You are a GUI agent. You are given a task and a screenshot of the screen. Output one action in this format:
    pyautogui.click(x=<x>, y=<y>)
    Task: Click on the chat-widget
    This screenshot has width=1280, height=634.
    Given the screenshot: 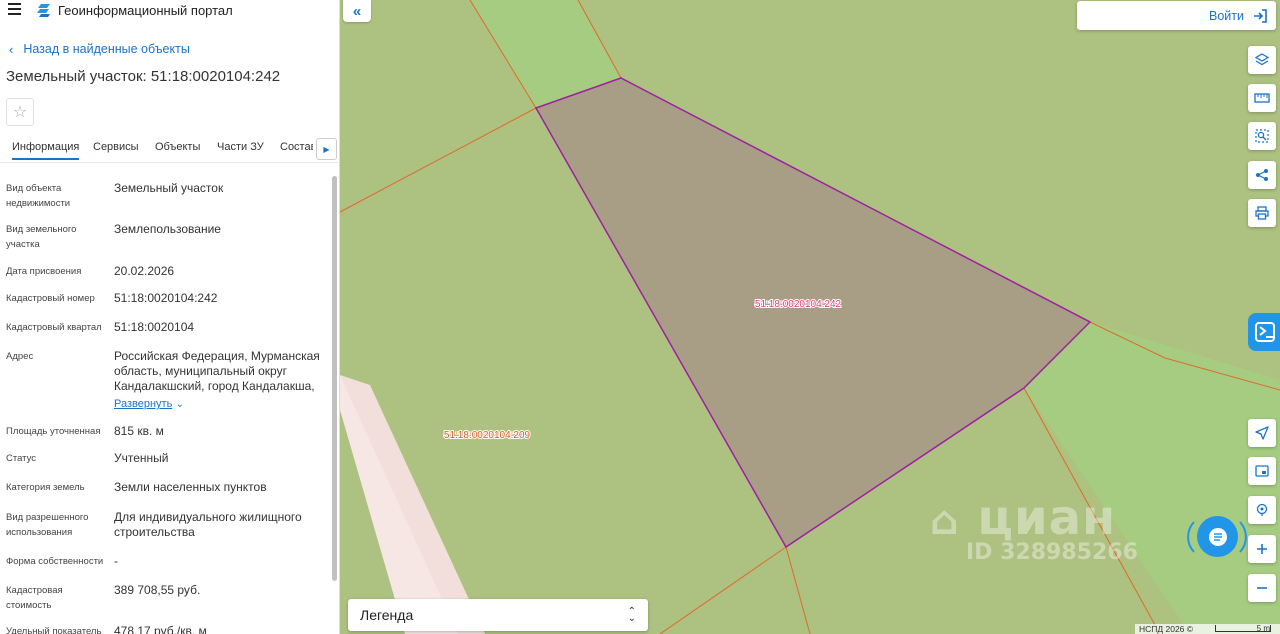 What is the action you would take?
    pyautogui.click(x=1217, y=537)
    